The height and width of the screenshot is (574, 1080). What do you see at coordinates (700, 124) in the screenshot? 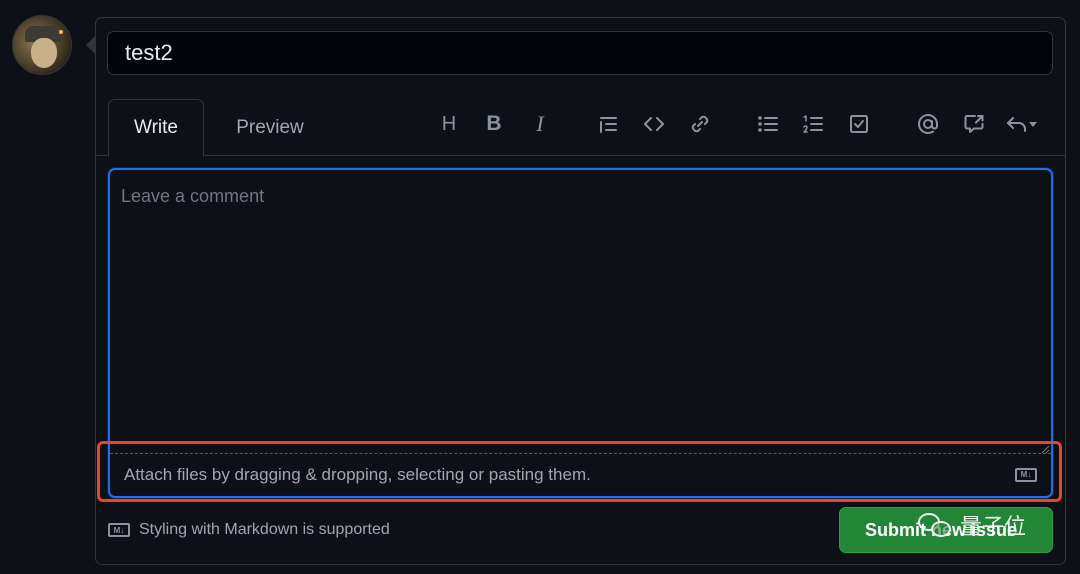
I see `link-icon` at bounding box center [700, 124].